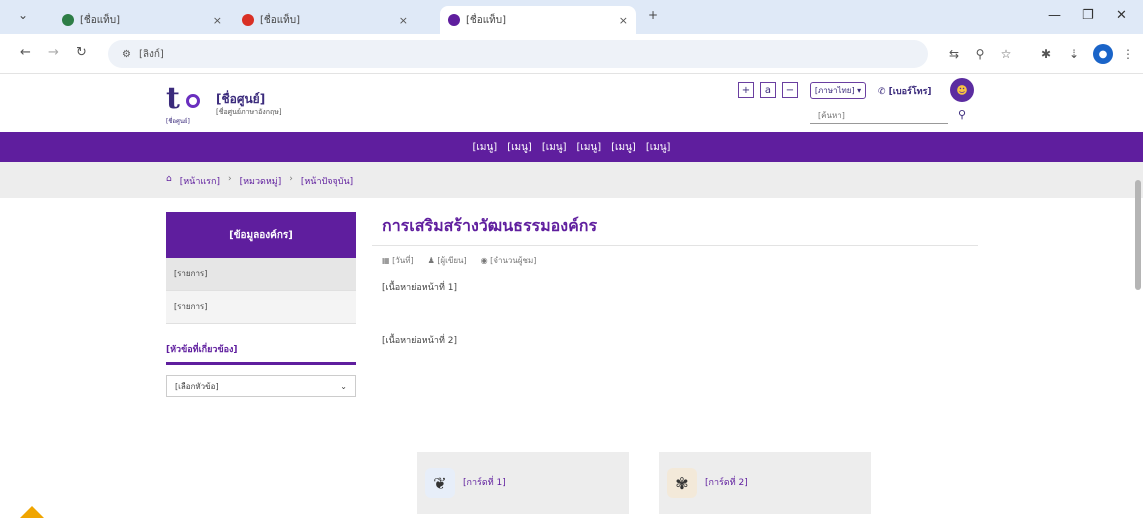 The height and width of the screenshot is (518, 1143). What do you see at coordinates (838, 90) in the screenshot?
I see `language-select: [ภาษาไทย] ▾` at bounding box center [838, 90].